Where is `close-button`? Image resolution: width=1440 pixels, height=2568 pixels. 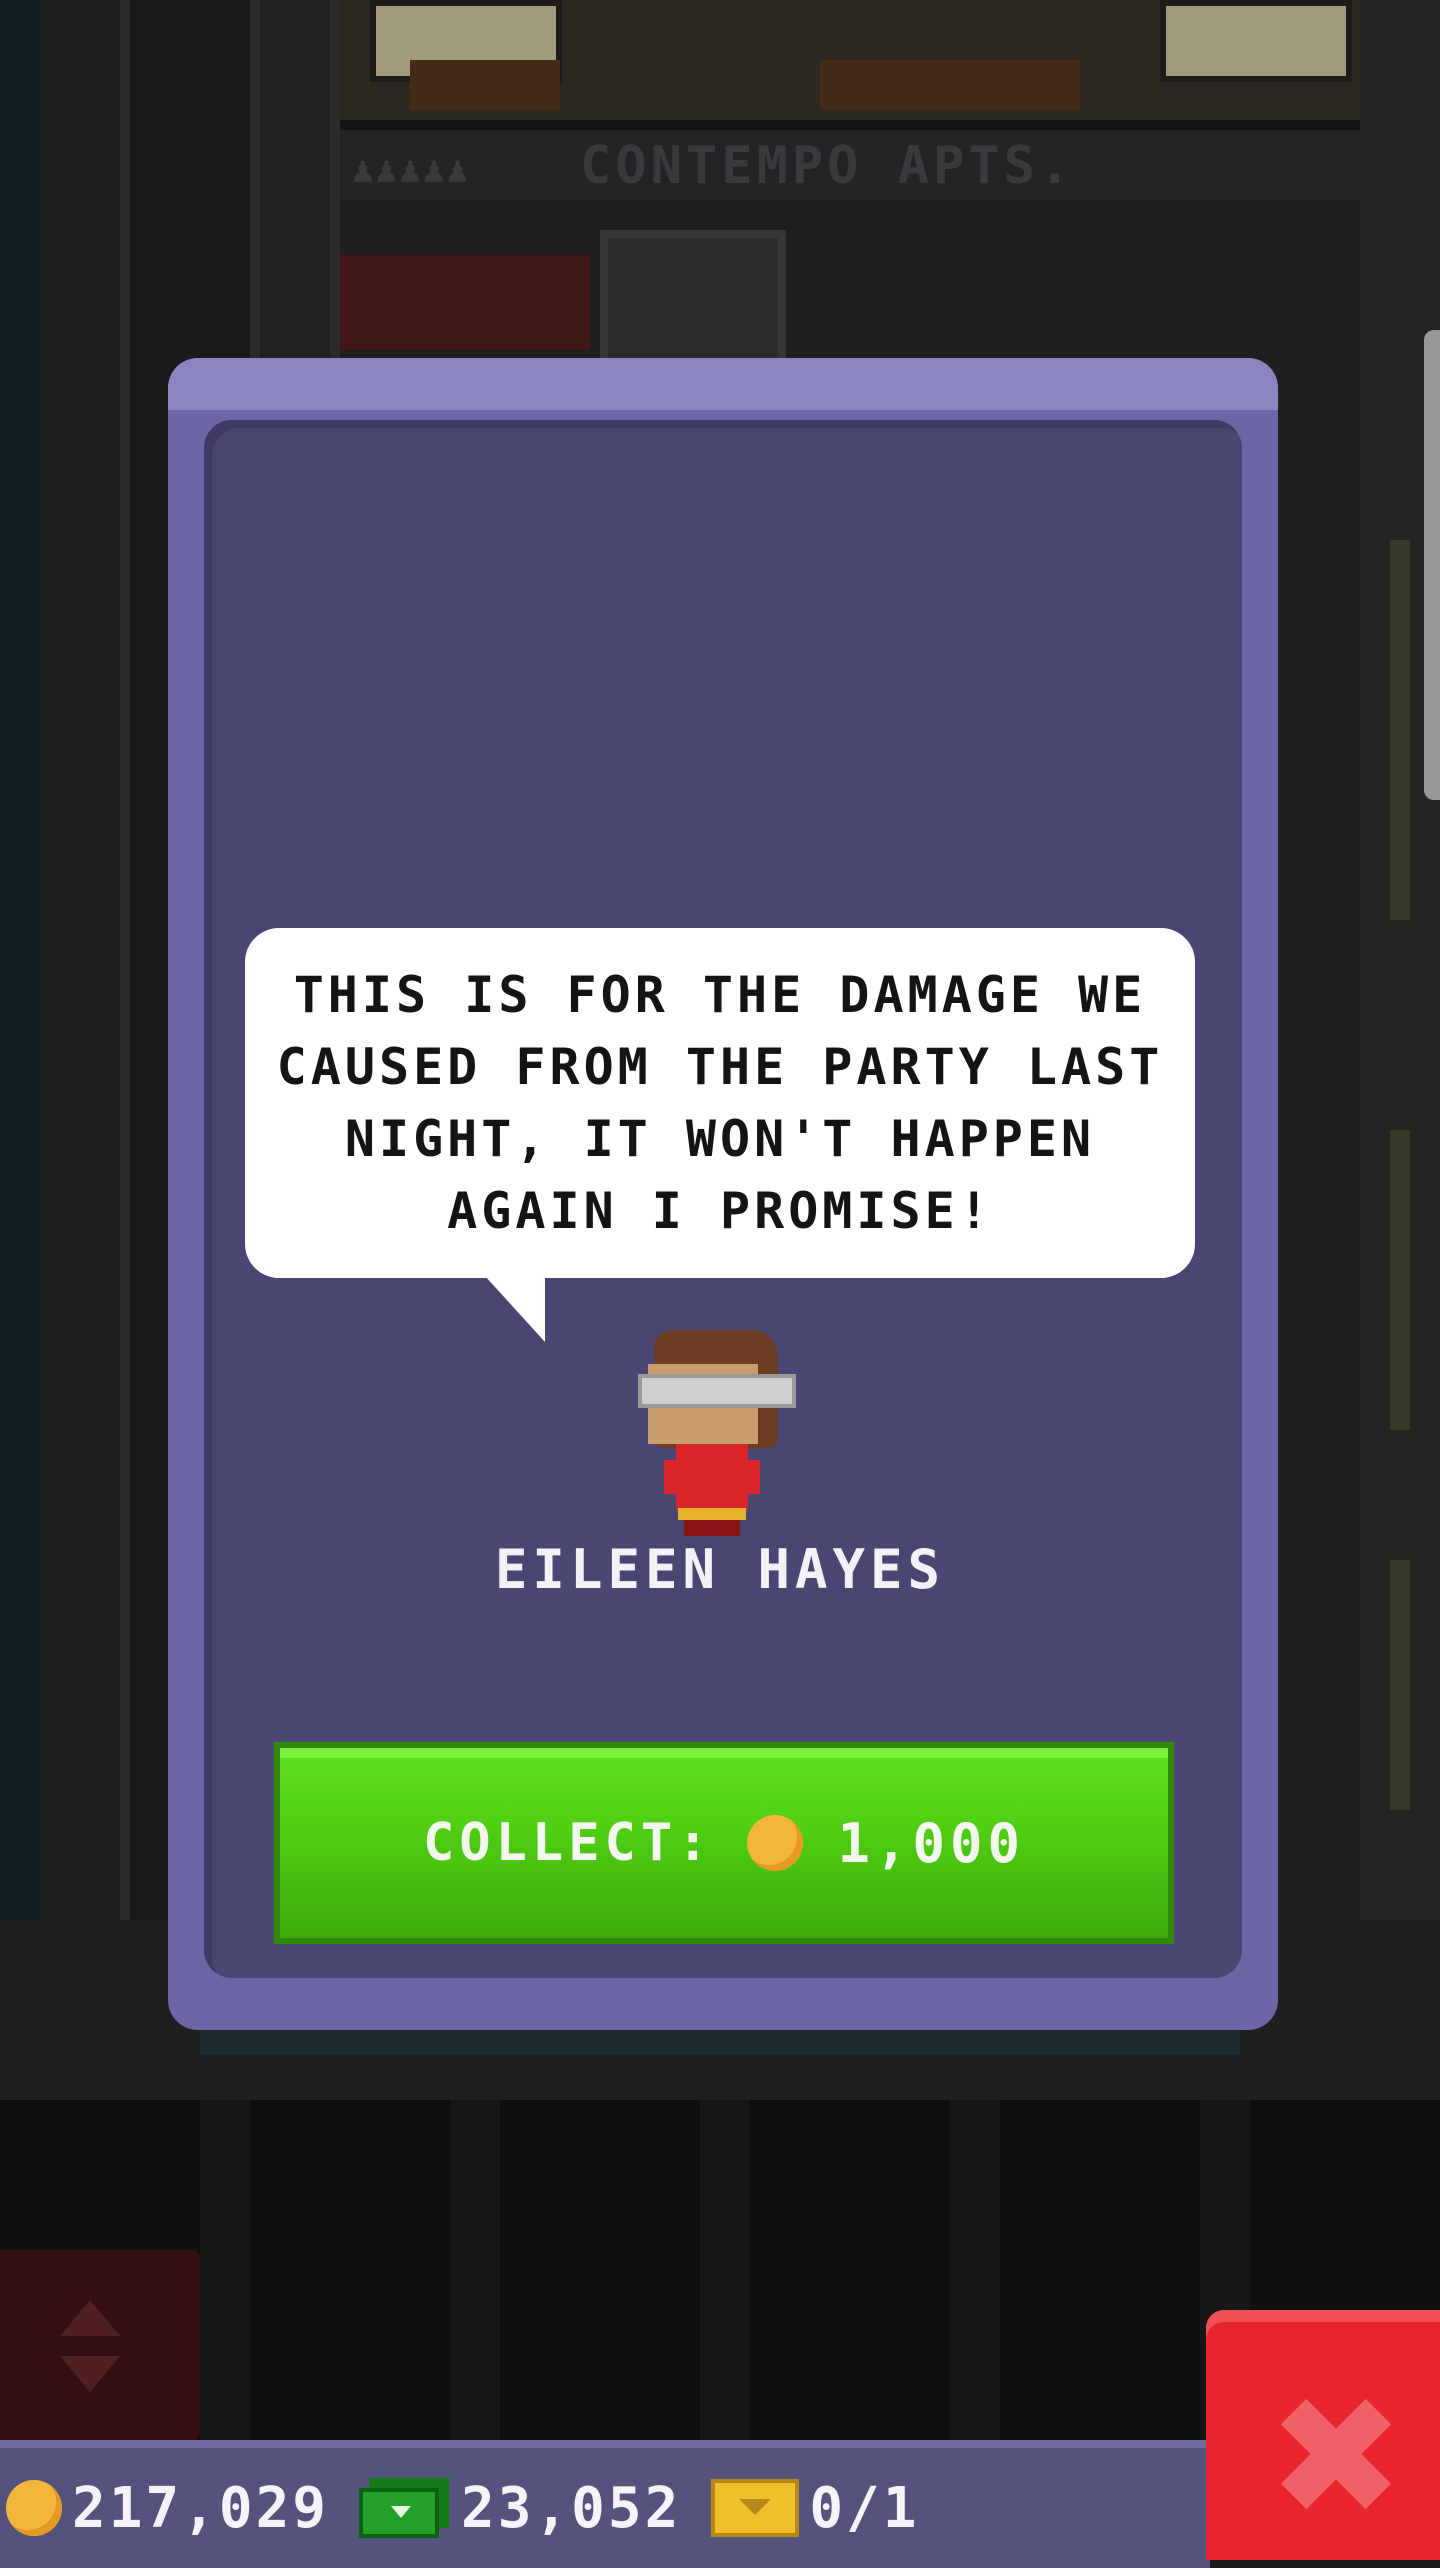
close-button is located at coordinates (1323, 2435).